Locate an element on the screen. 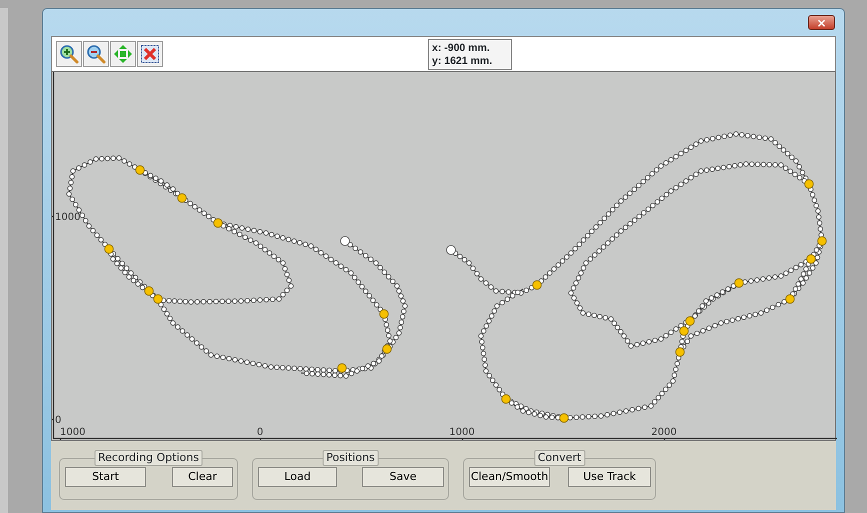 This screenshot has height=513, width=867. action-button: Load is located at coordinates (297, 477).